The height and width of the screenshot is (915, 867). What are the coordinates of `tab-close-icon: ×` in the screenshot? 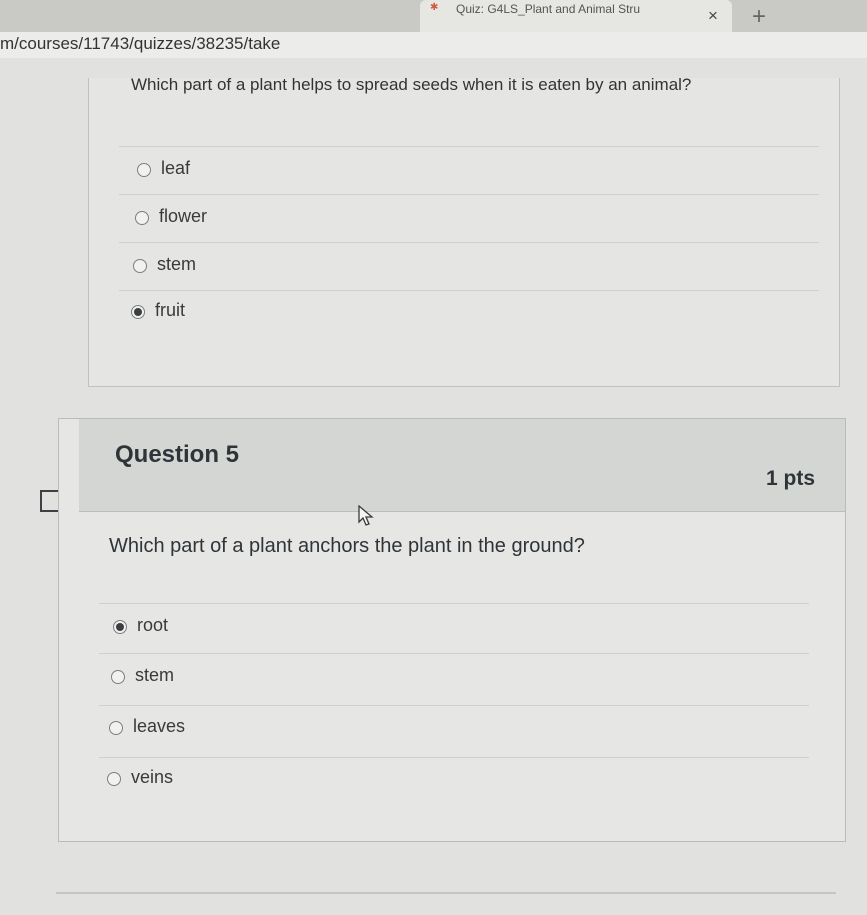 It's located at (713, 16).